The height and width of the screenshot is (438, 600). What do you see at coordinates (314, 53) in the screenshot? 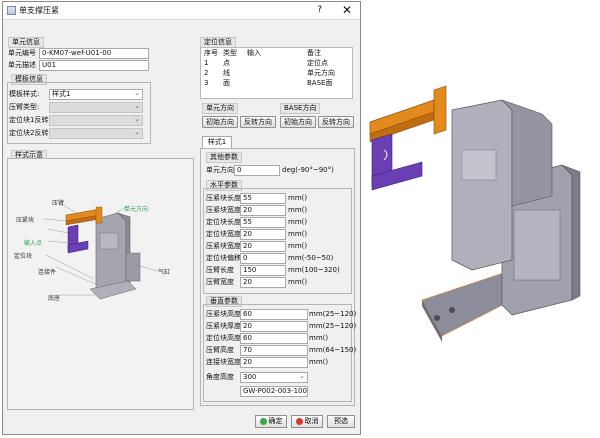
I see `col-note: 备注` at bounding box center [314, 53].